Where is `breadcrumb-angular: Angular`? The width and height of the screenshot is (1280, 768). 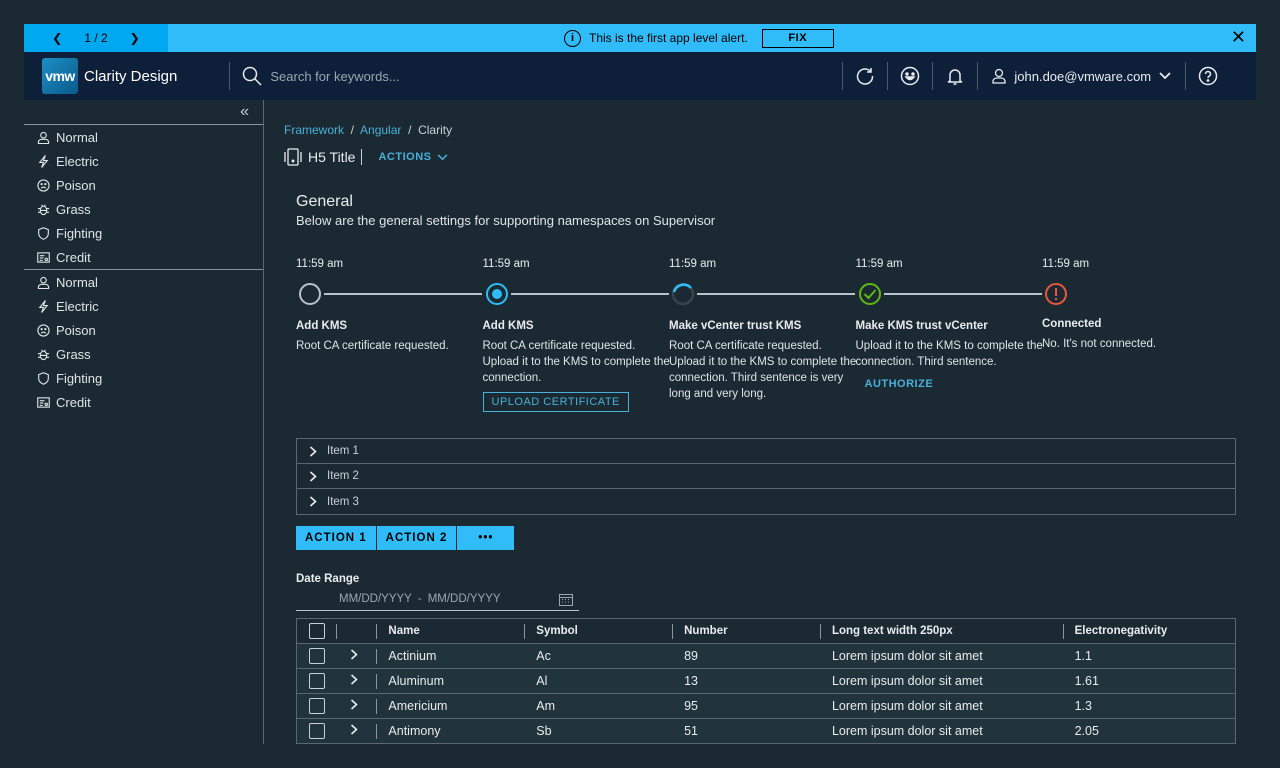 breadcrumb-angular: Angular is located at coordinates (380, 130).